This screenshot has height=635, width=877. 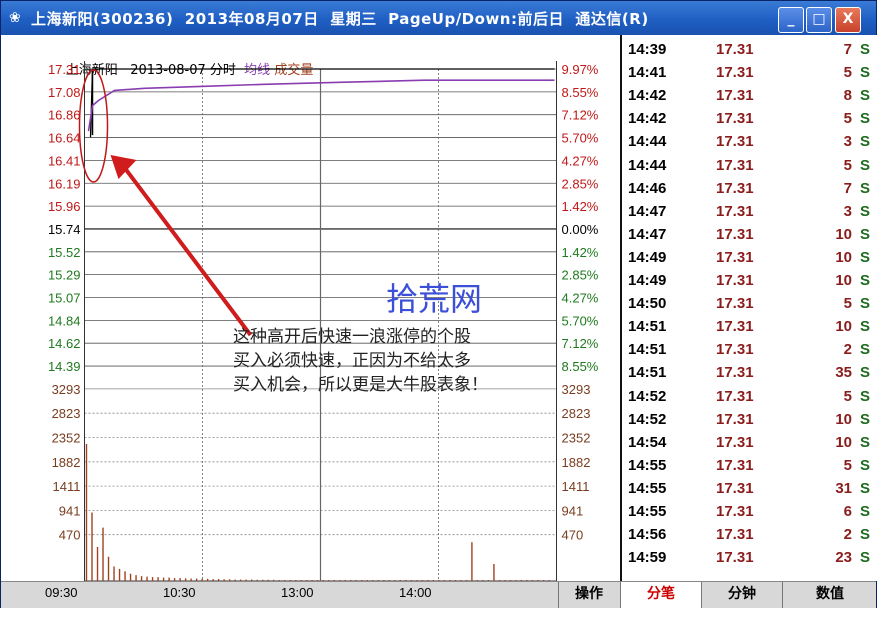 I want to click on chart-date: 2013-08-07 分时, so click(x=183, y=70).